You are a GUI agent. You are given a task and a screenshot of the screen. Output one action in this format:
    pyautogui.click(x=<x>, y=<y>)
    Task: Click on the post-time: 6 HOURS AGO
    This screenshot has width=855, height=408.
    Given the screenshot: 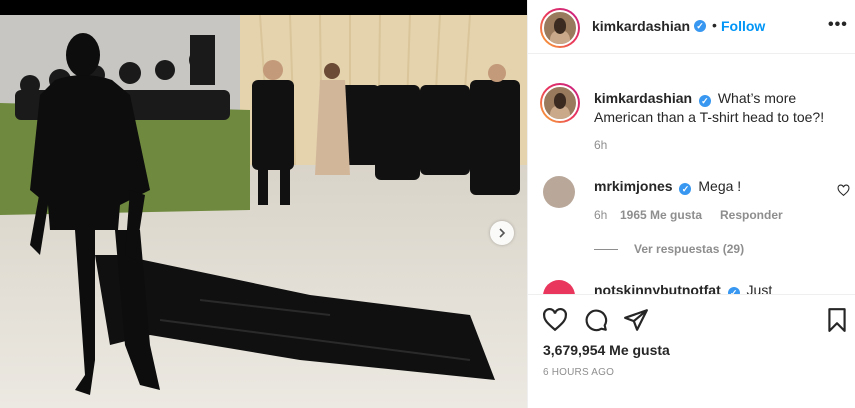 What is the action you would take?
    pyautogui.click(x=579, y=372)
    